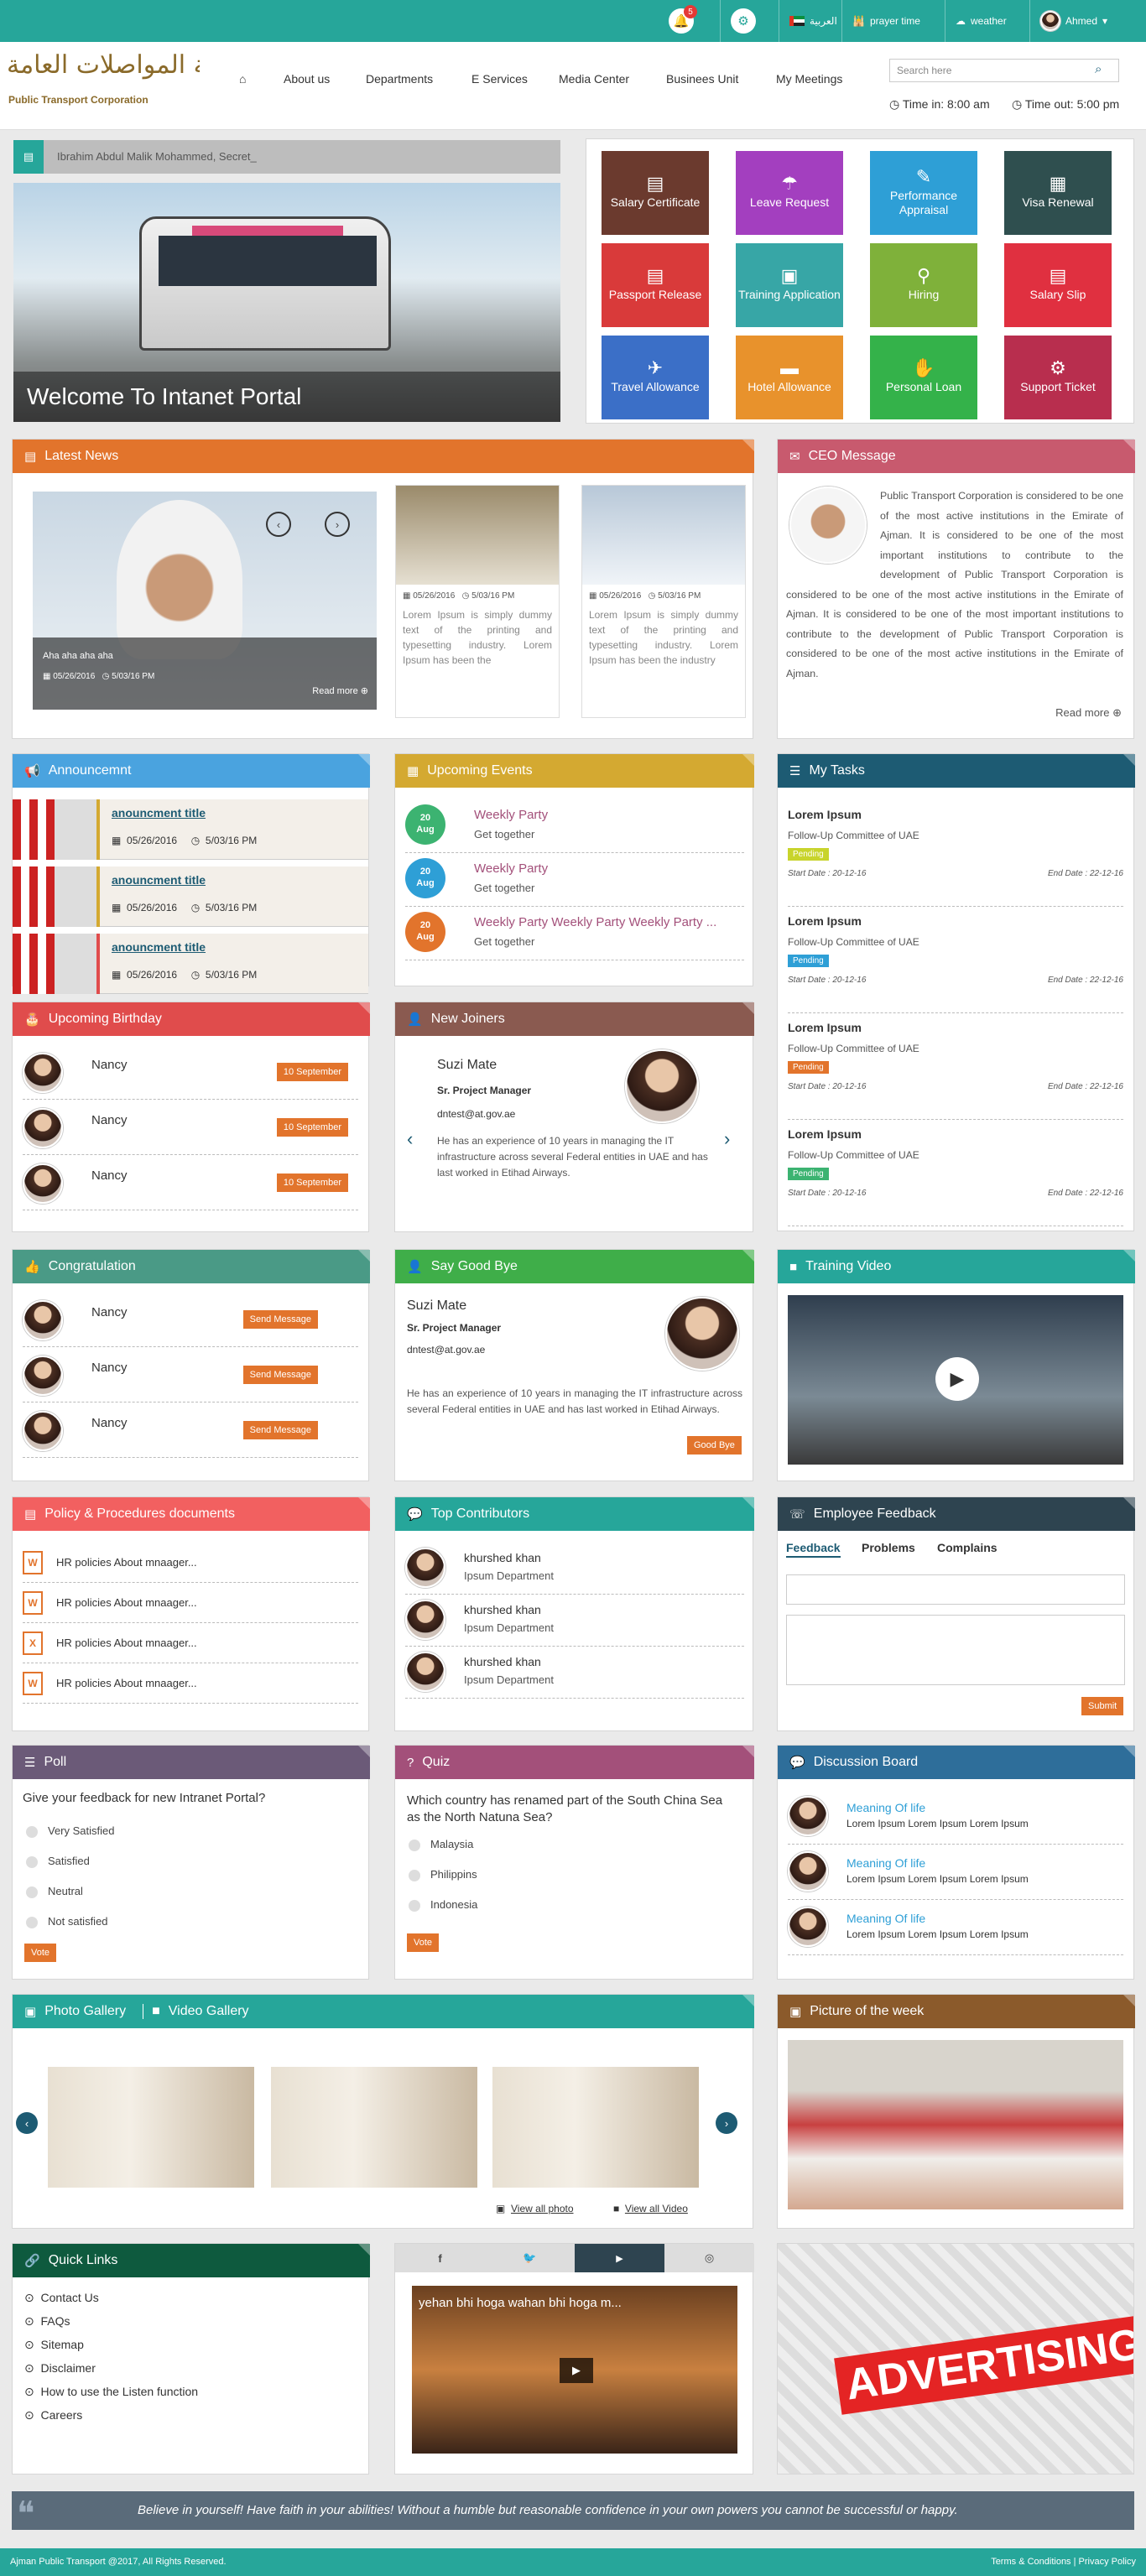 The width and height of the screenshot is (1146, 2576). What do you see at coordinates (655, 285) in the screenshot?
I see `service-tile: ▤ Passport Release` at bounding box center [655, 285].